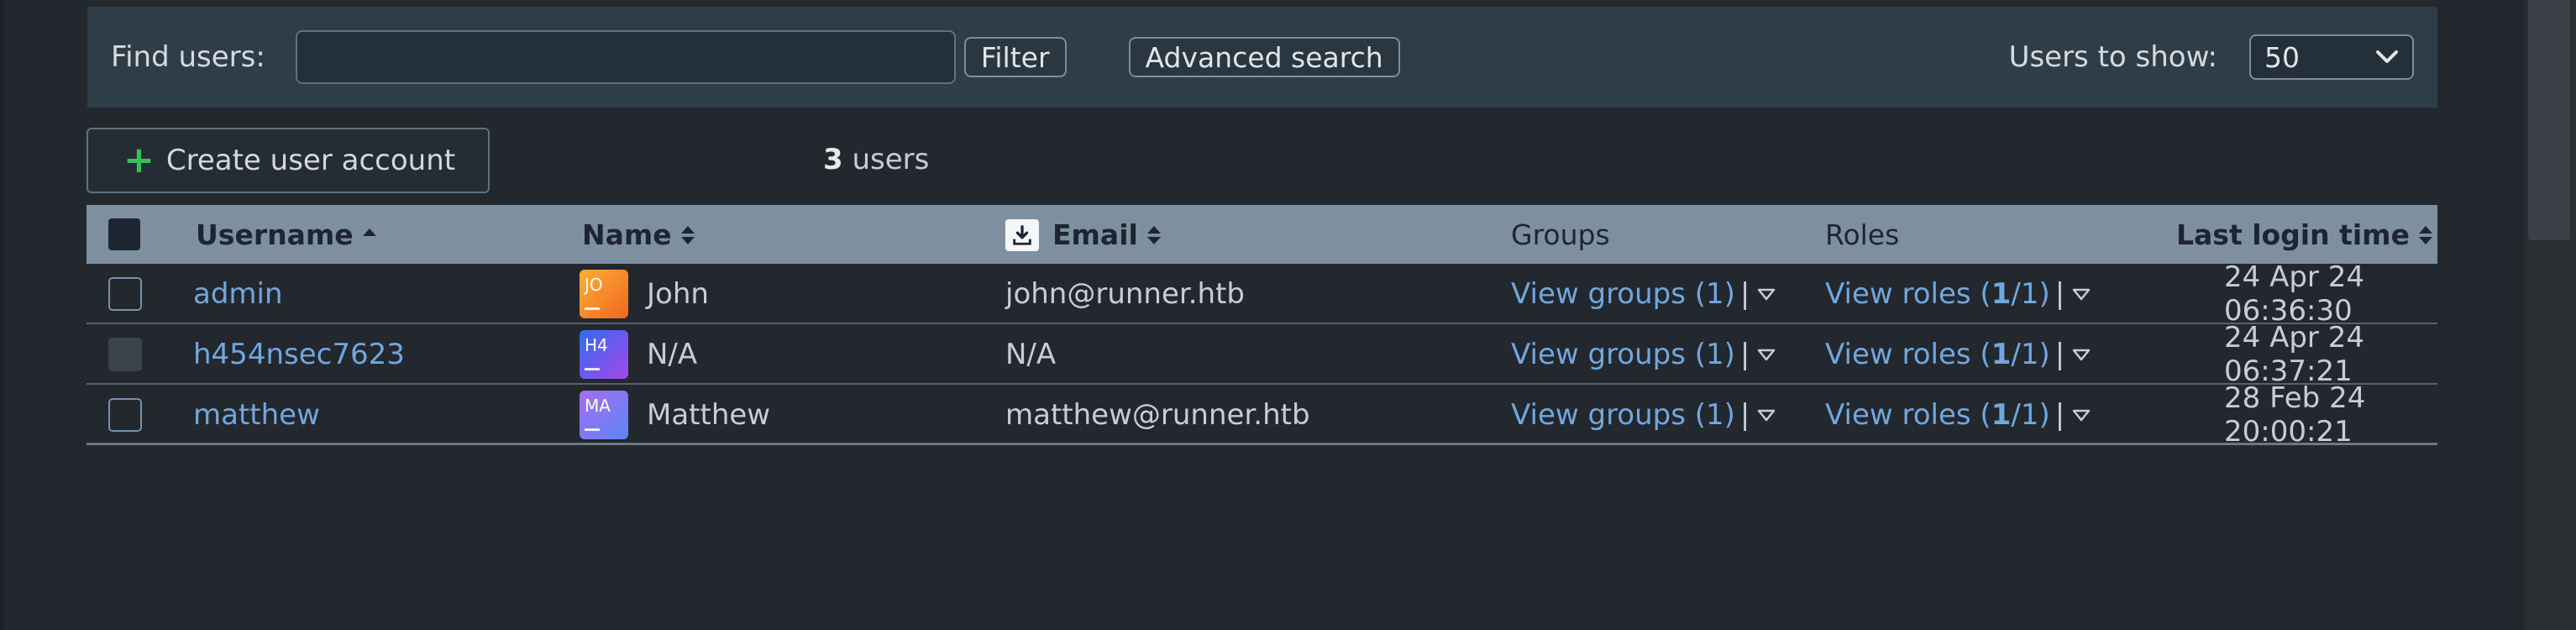  Describe the element at coordinates (125, 354) in the screenshot. I see `row-checkbox-disabled` at that location.